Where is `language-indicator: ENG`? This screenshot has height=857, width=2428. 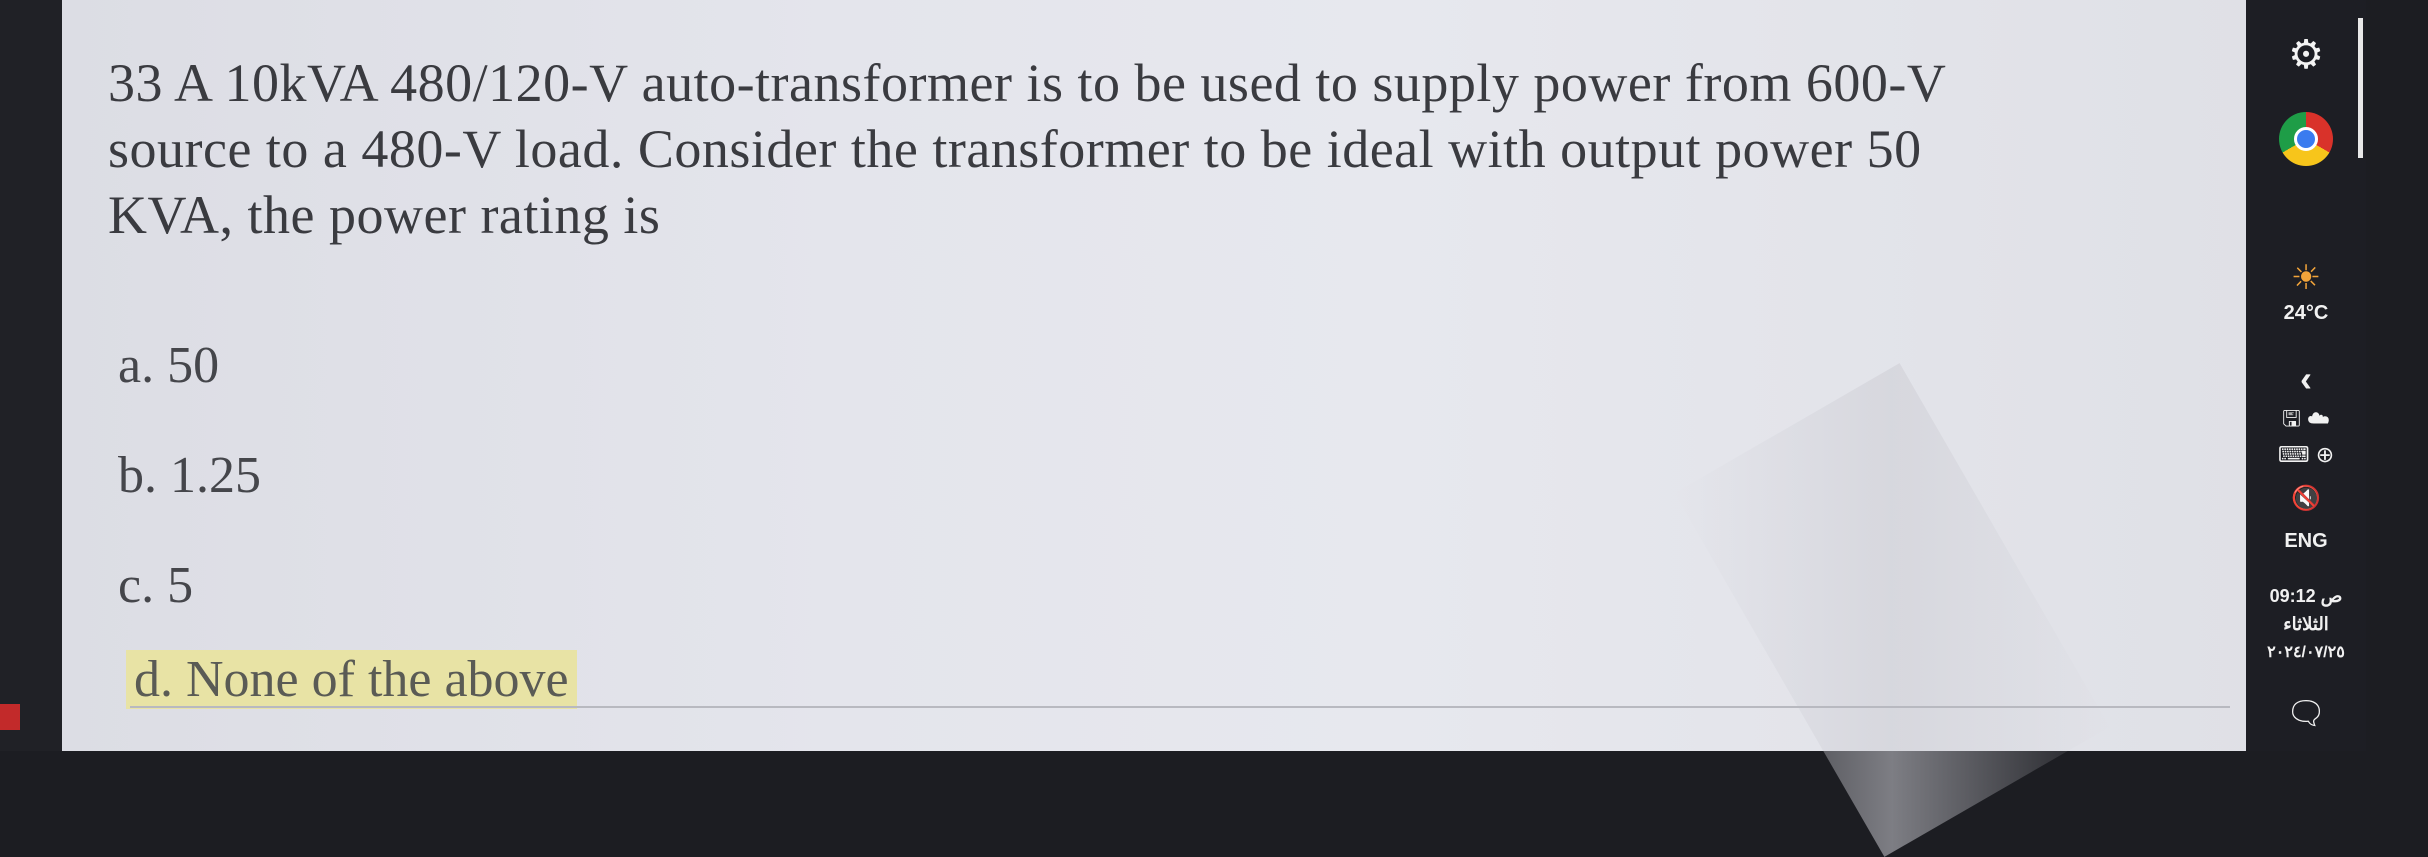
language-indicator: ENG is located at coordinates (2306, 541).